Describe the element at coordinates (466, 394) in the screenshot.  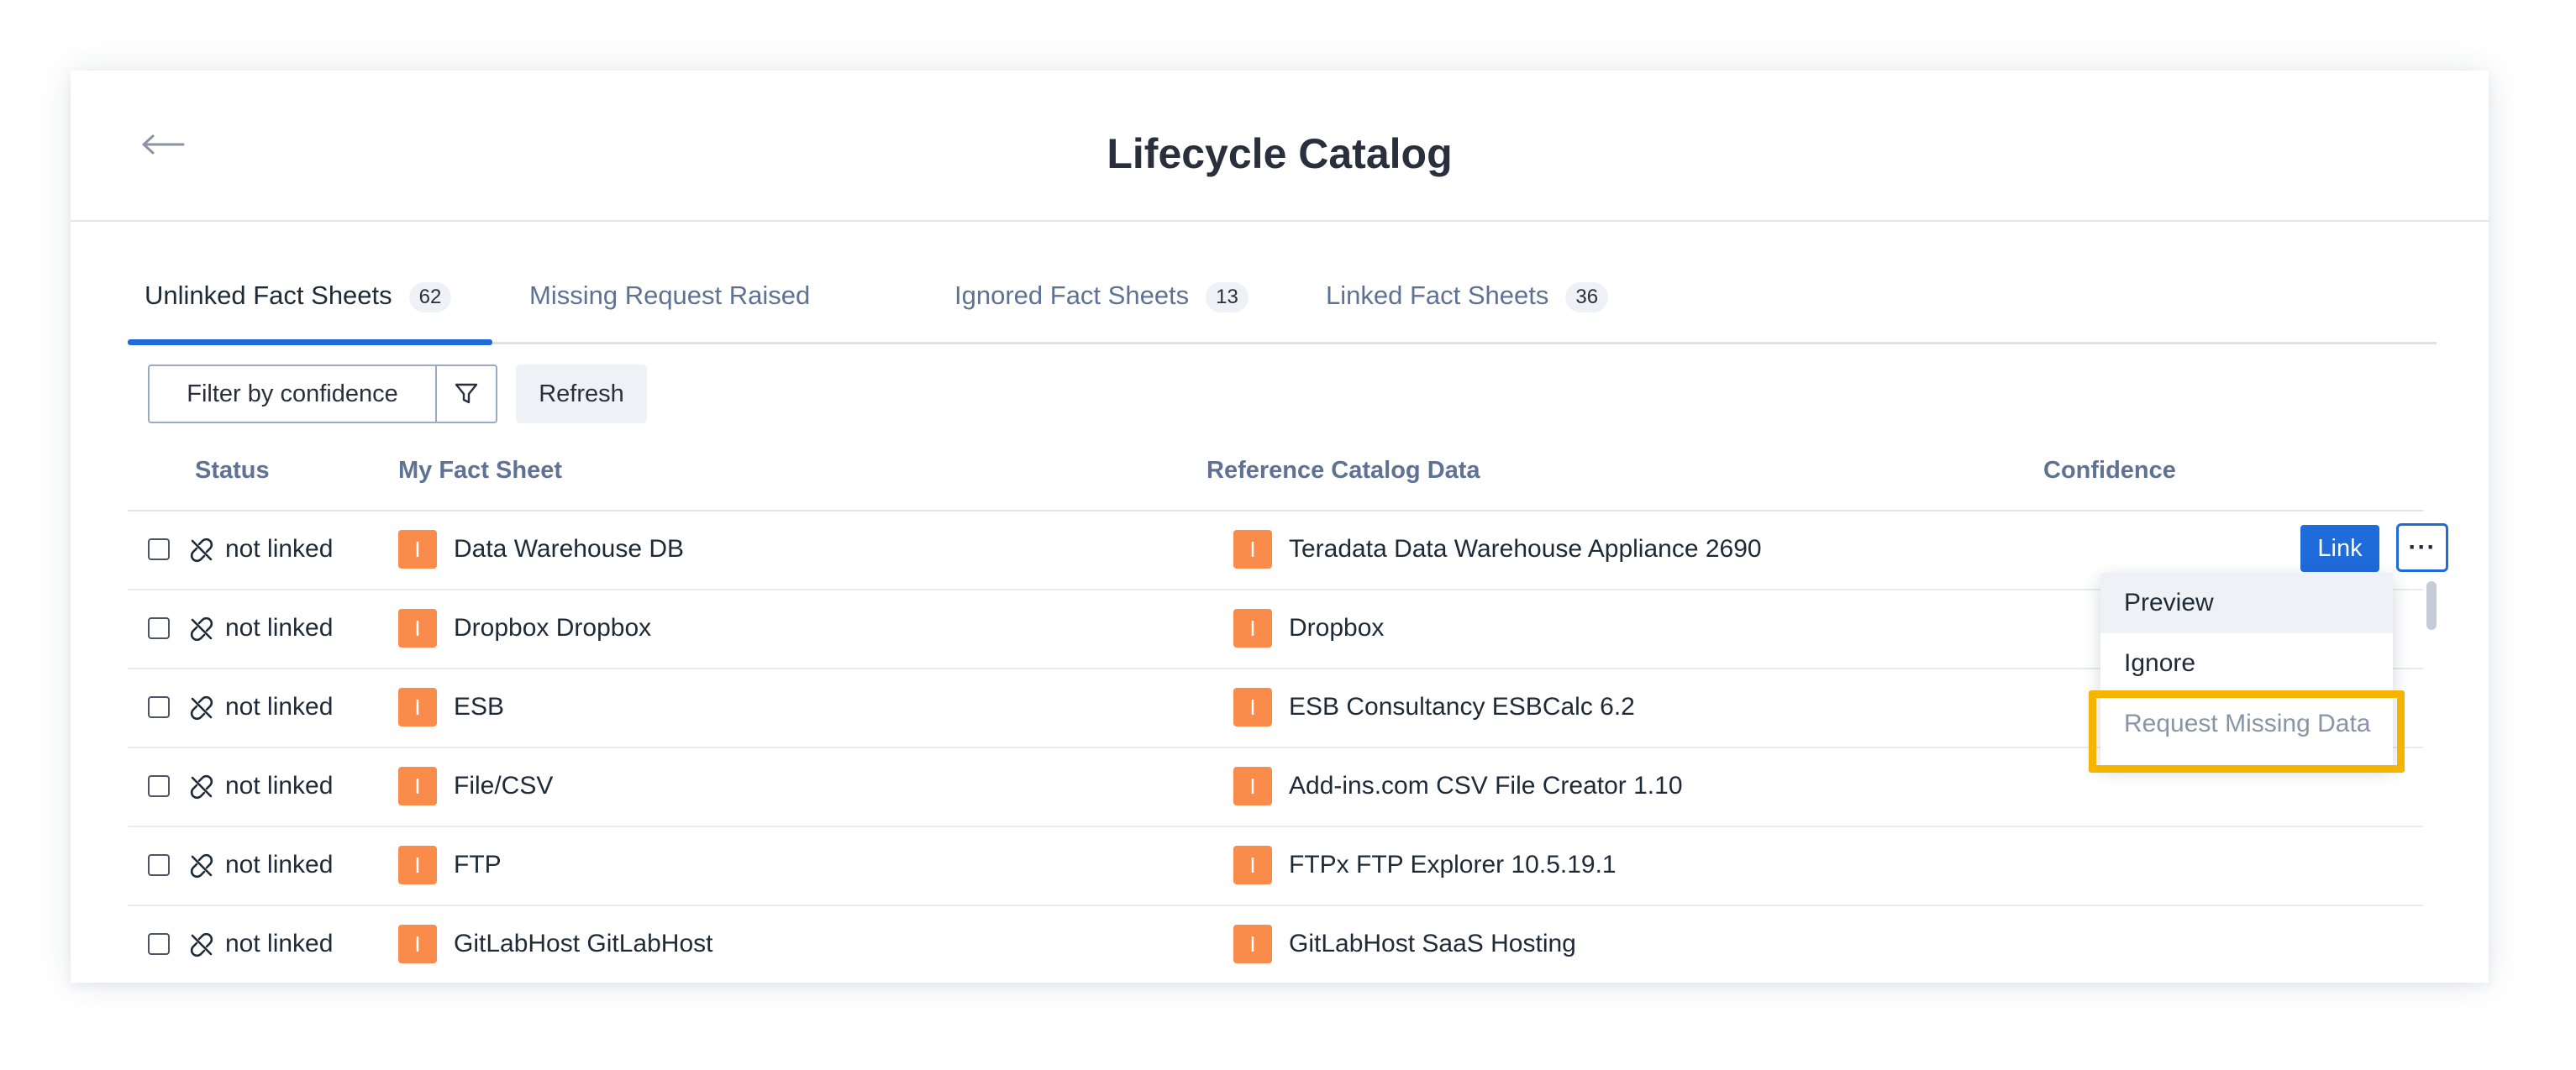
I see `filter-funnel-icon` at that location.